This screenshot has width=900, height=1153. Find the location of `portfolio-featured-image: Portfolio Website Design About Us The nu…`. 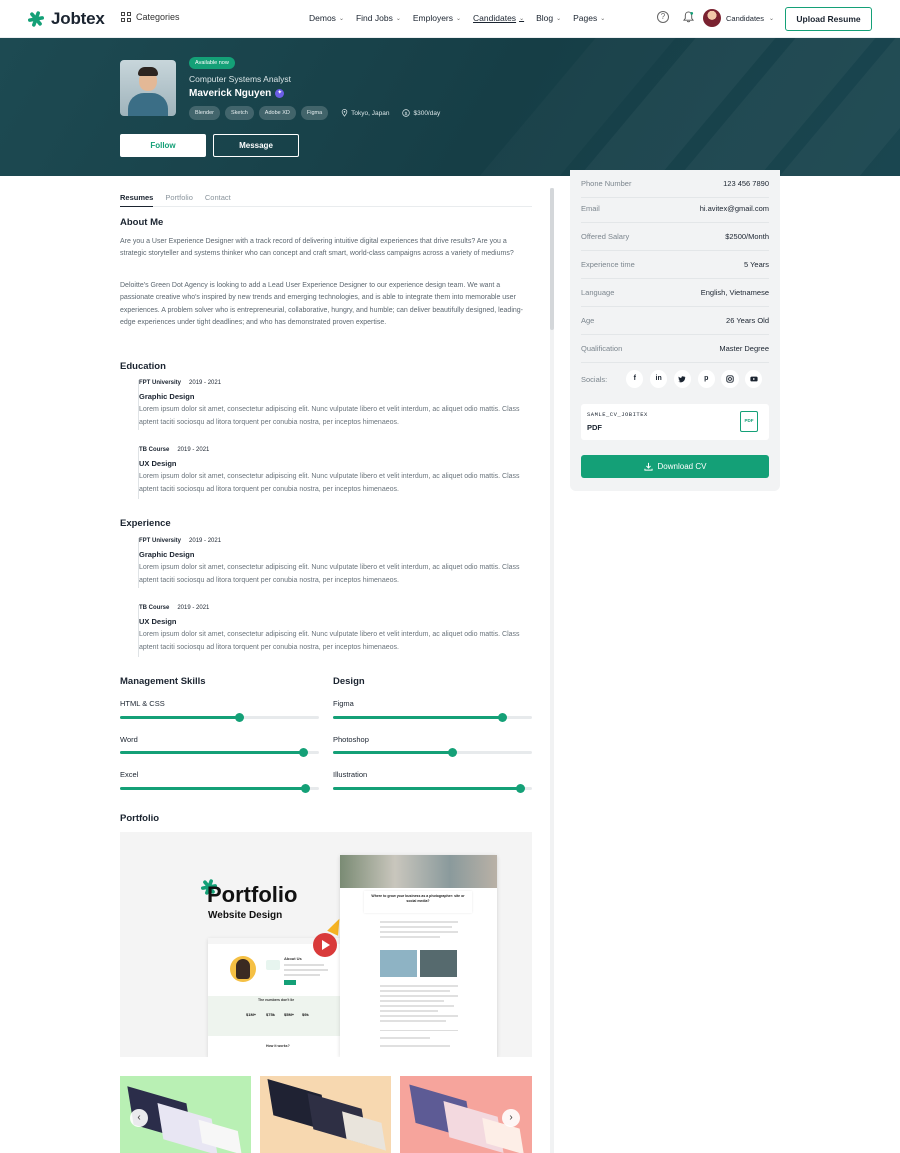

portfolio-featured-image: Portfolio Website Design About Us The nu… is located at coordinates (326, 944).